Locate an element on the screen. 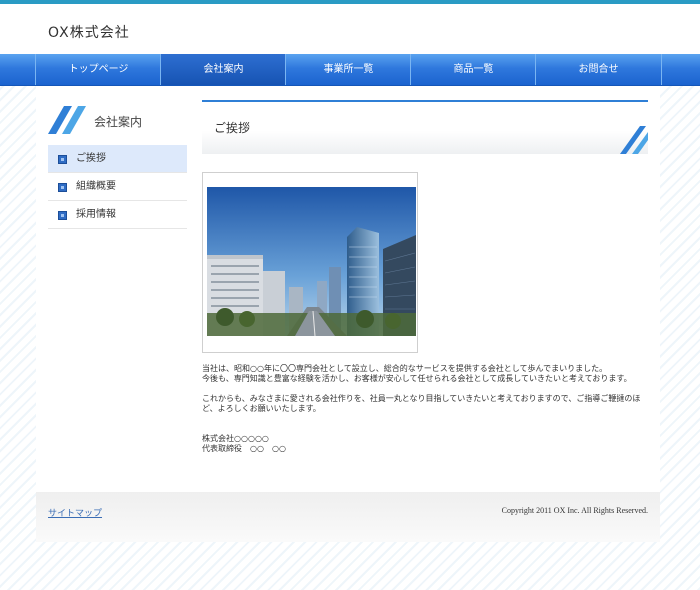  sidebar-title-label: 会社案内 is located at coordinates (118, 122).